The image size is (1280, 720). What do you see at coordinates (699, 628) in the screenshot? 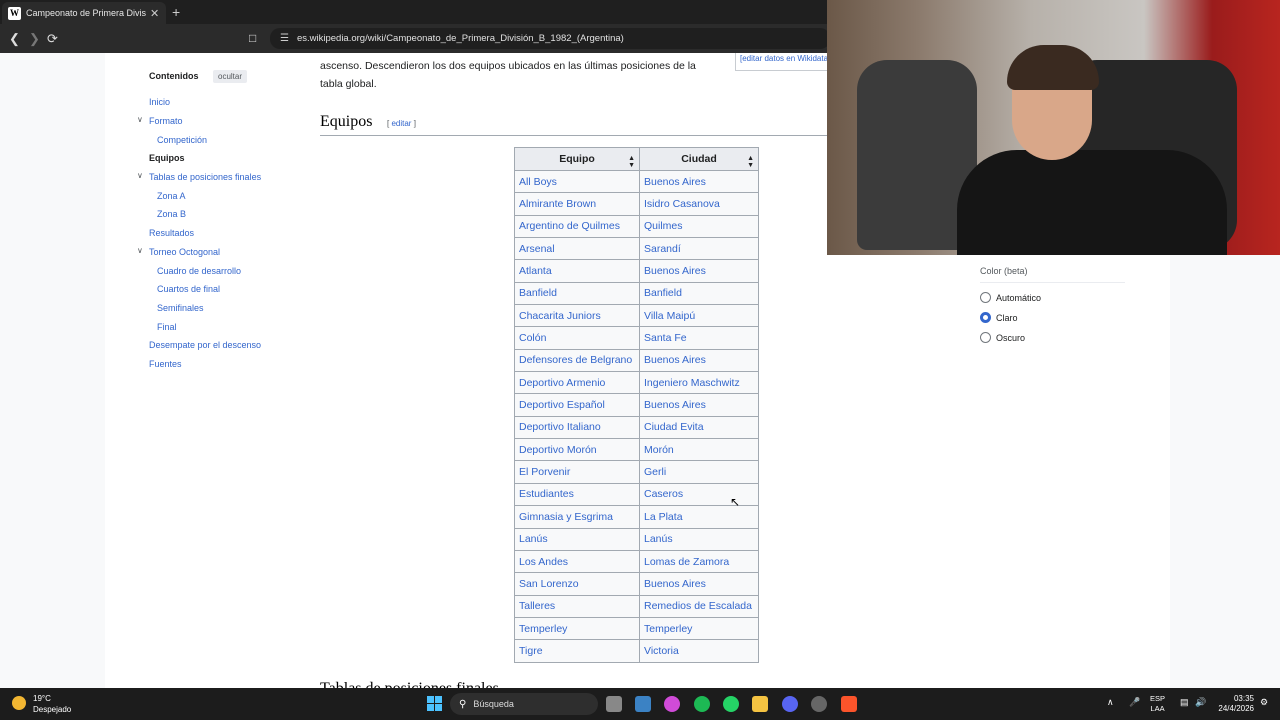
I see `city-link: Temperley` at bounding box center [699, 628].